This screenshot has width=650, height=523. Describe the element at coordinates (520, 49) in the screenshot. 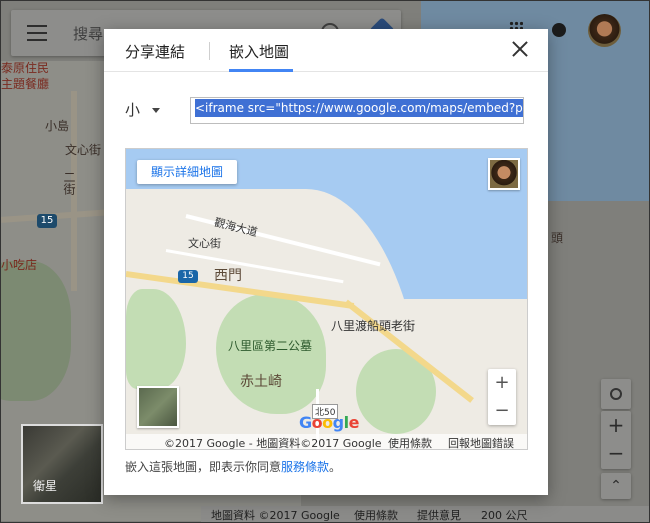

I see `close-icon` at that location.